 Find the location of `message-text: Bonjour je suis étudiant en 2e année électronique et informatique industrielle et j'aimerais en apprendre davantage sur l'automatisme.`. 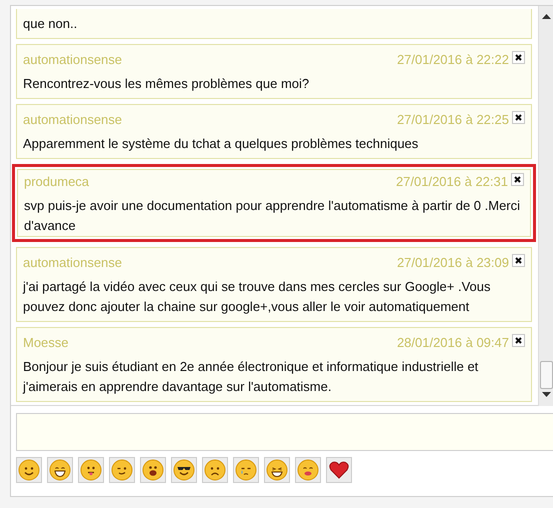

message-text: Bonjour je suis étudiant en 2e année électronique et informatique industrielle et j'aimerais en apprendre davantage sur l'automatisme. is located at coordinates (251, 377).